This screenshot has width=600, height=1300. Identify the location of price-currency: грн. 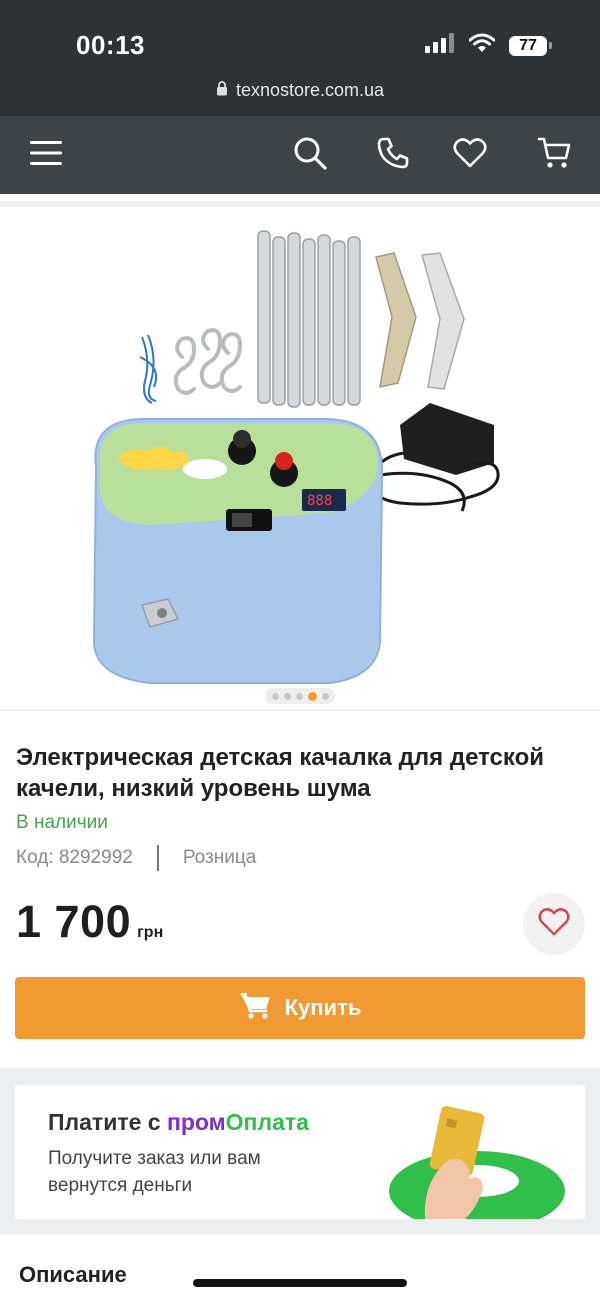
(150, 932).